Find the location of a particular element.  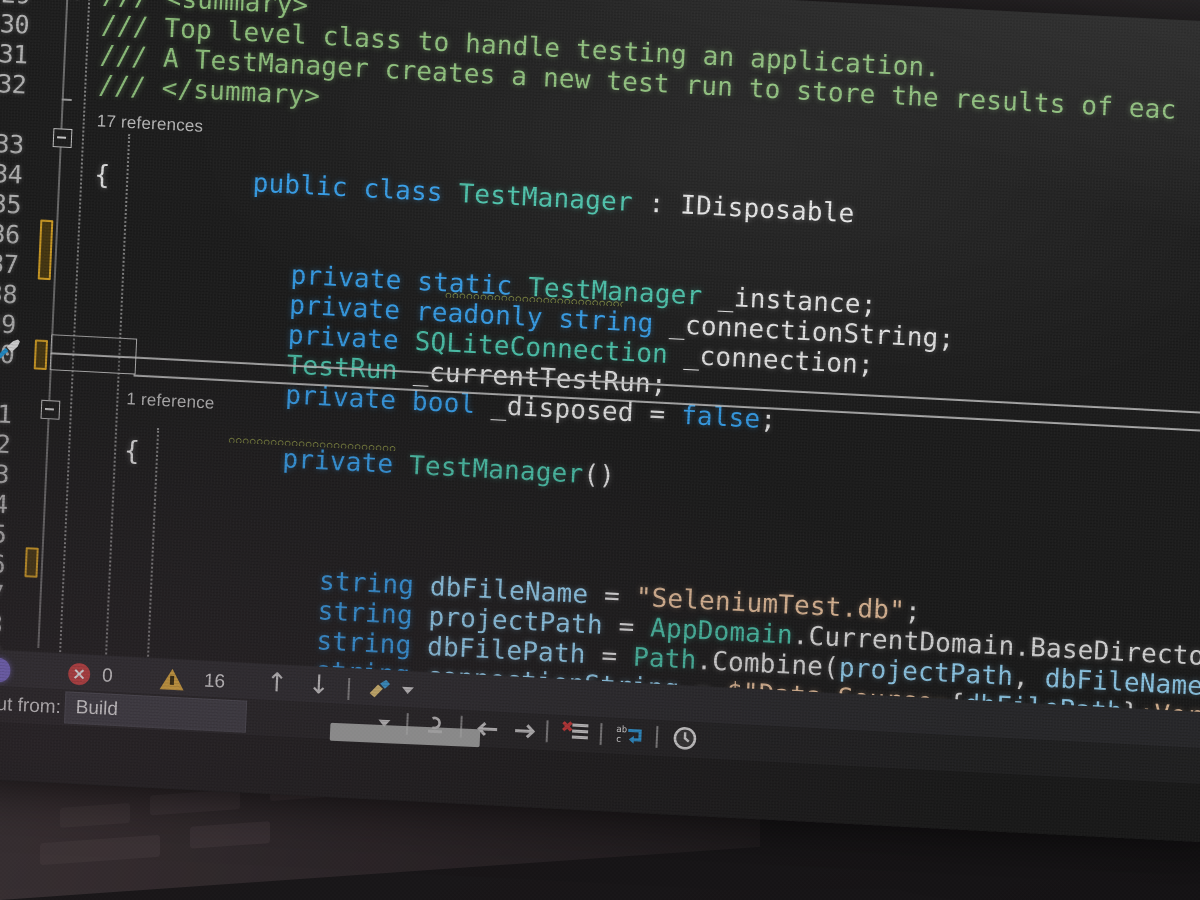

token-type: TestManager is located at coordinates (545, 198).